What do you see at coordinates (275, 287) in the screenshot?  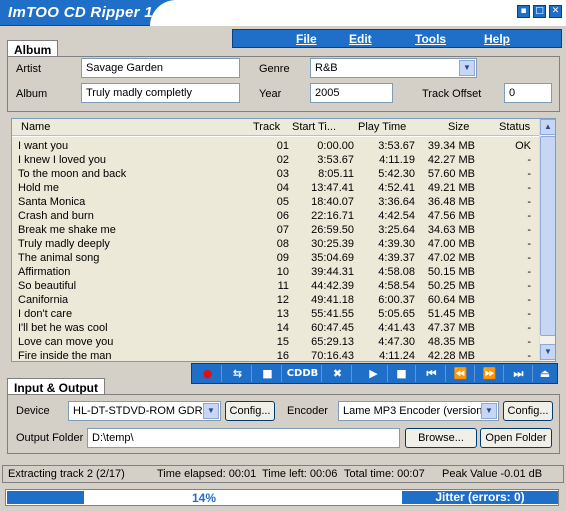 I see `table-row: So beautiful 11 44:42.39 4:58.54 50.25 MB -` at bounding box center [275, 287].